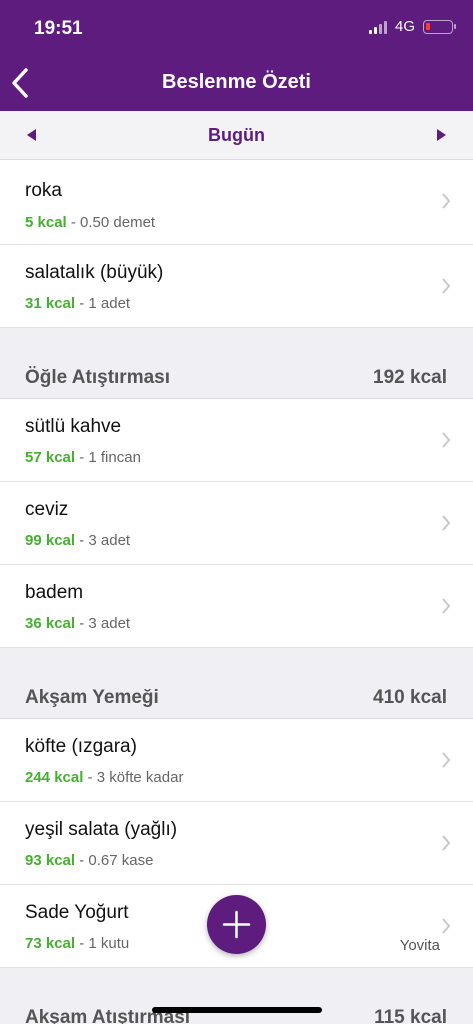 This screenshot has height=1024, width=473. I want to click on next-day-button, so click(441, 135).